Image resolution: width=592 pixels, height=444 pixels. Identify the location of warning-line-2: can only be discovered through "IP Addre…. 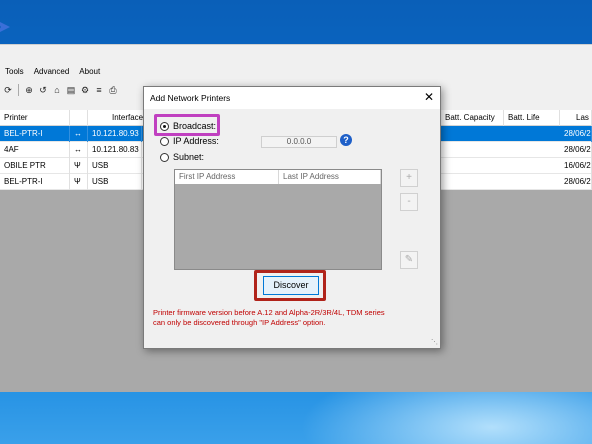
(239, 322).